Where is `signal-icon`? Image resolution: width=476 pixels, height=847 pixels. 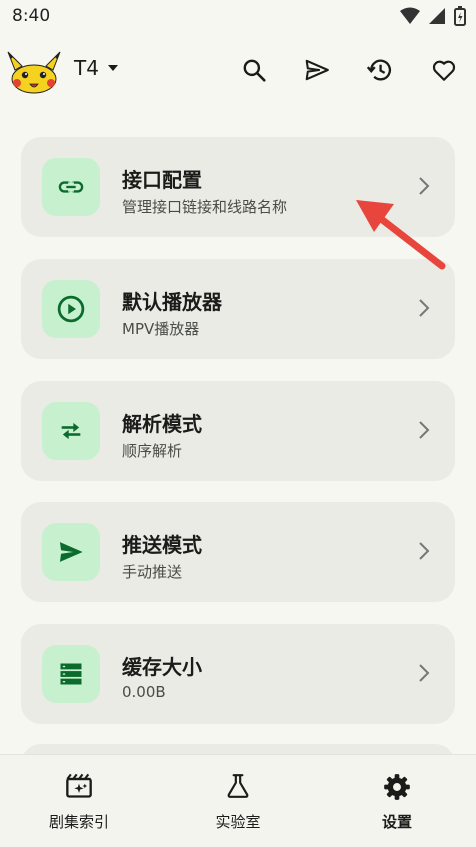
signal-icon is located at coordinates (437, 16).